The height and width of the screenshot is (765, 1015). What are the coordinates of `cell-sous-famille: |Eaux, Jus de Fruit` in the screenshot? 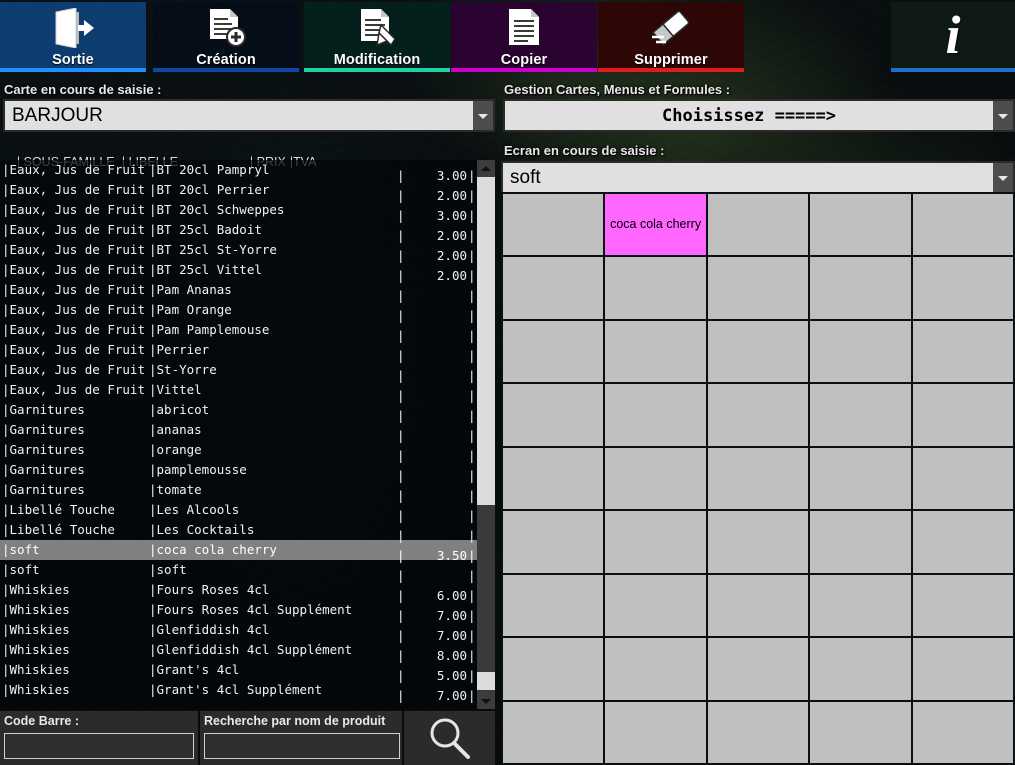 It's located at (73, 389).